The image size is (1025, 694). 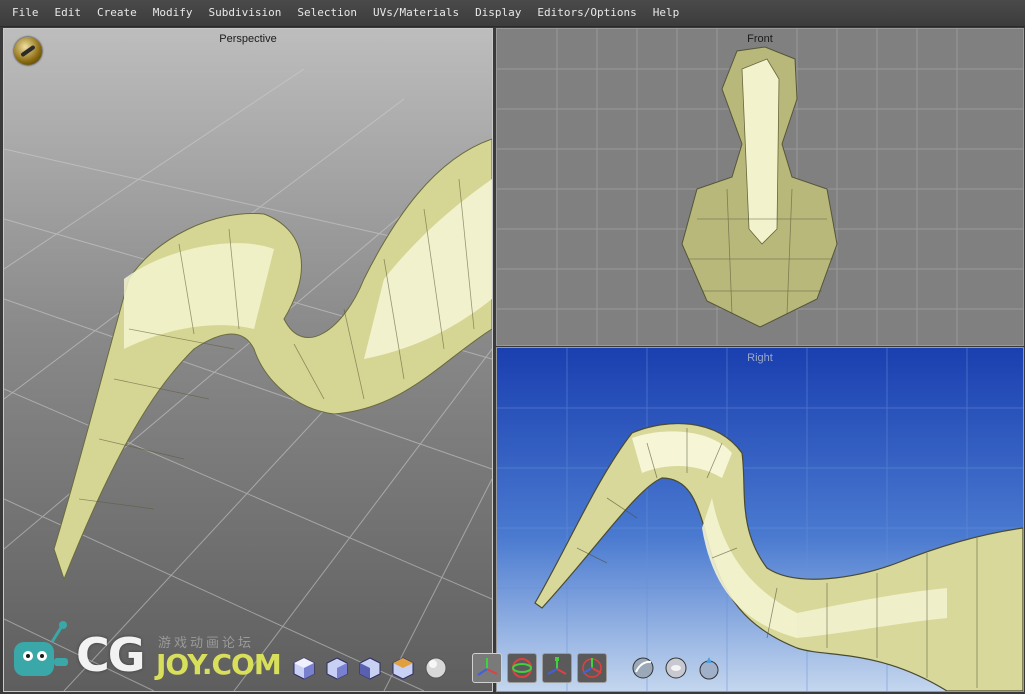 I want to click on menu-create: Create, so click(x=117, y=13).